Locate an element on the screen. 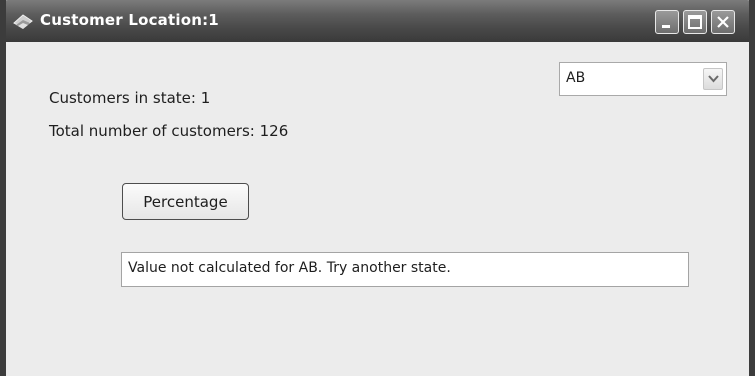 Image resolution: width=755 pixels, height=376 pixels. close-button is located at coordinates (723, 22).